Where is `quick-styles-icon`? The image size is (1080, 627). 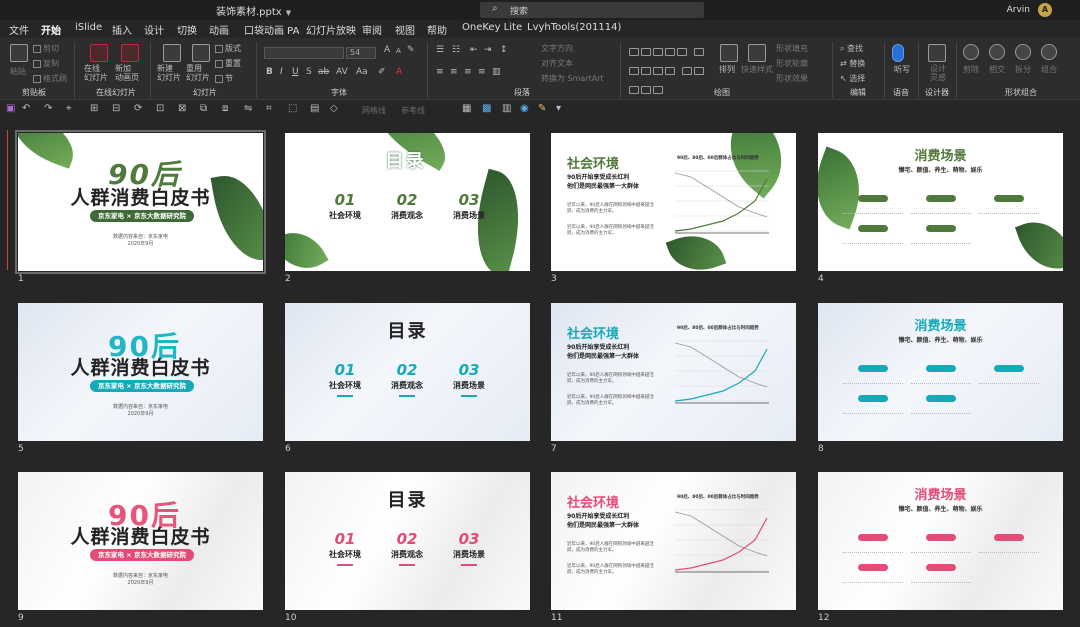
quick-styles-icon is located at coordinates (757, 53).